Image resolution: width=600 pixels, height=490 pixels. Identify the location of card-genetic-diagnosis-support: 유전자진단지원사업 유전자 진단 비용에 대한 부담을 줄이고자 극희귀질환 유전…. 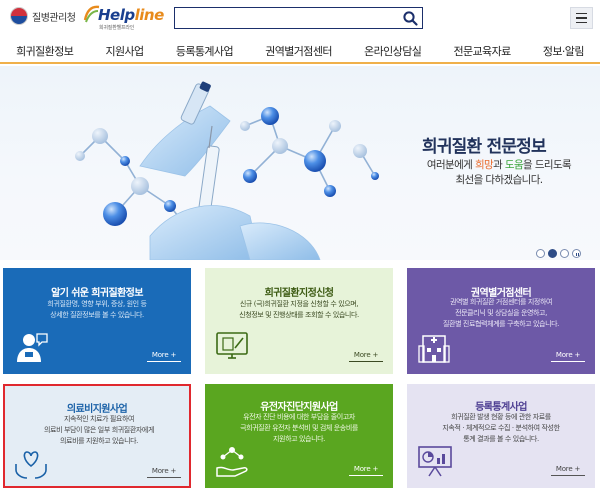
(299, 436).